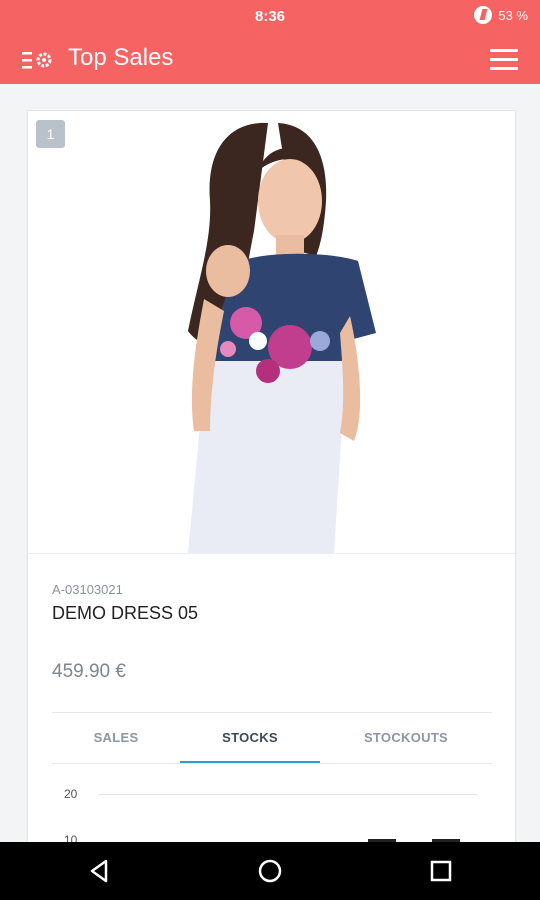 This screenshot has height=900, width=540. What do you see at coordinates (271, 553) in the screenshot?
I see `image-divider` at bounding box center [271, 553].